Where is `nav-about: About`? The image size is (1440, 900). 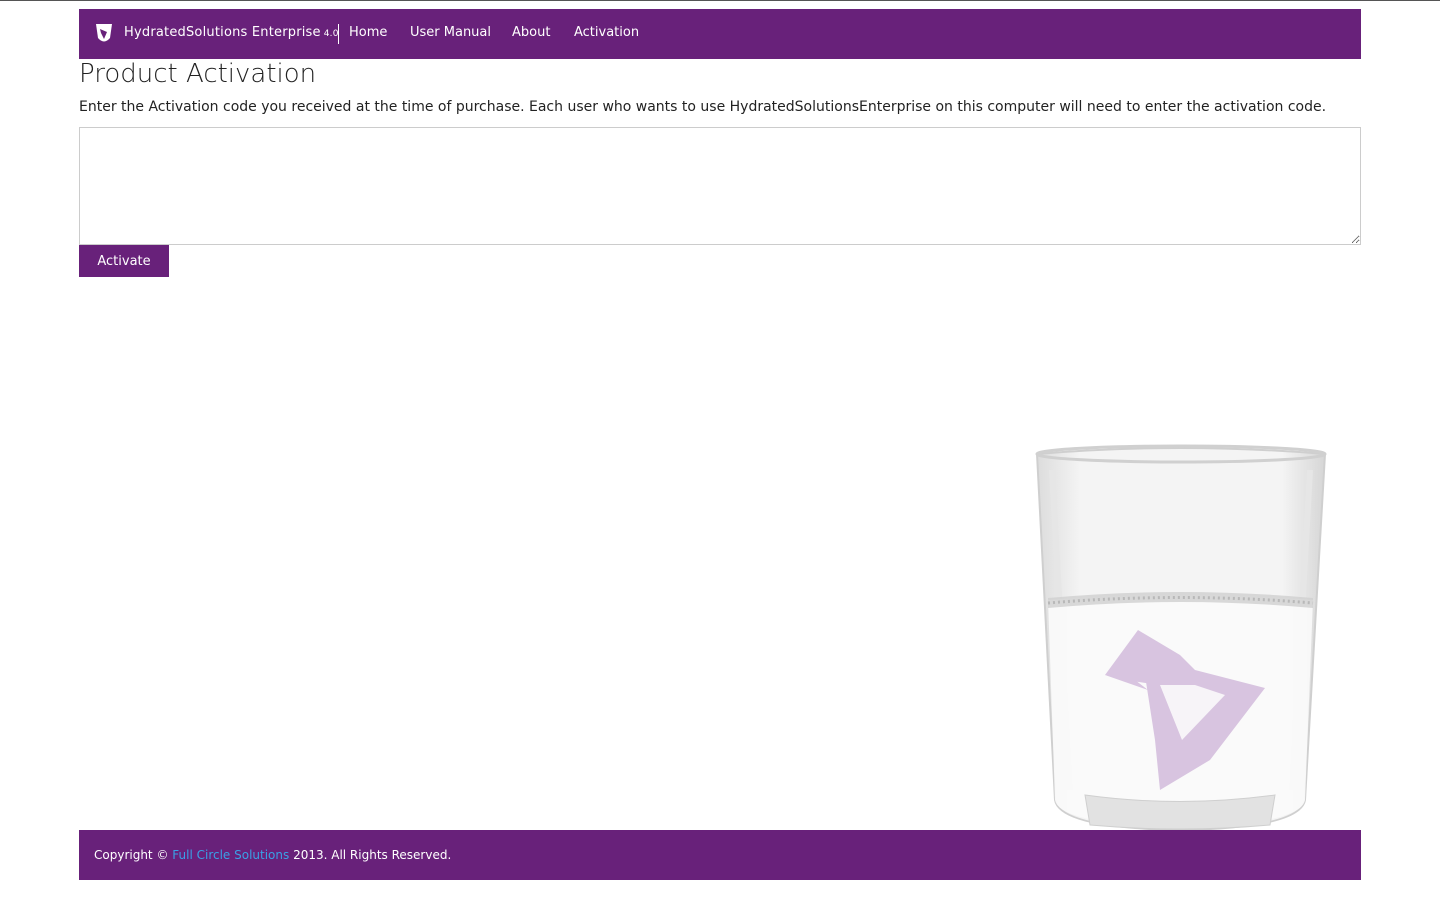
nav-about: About is located at coordinates (531, 32).